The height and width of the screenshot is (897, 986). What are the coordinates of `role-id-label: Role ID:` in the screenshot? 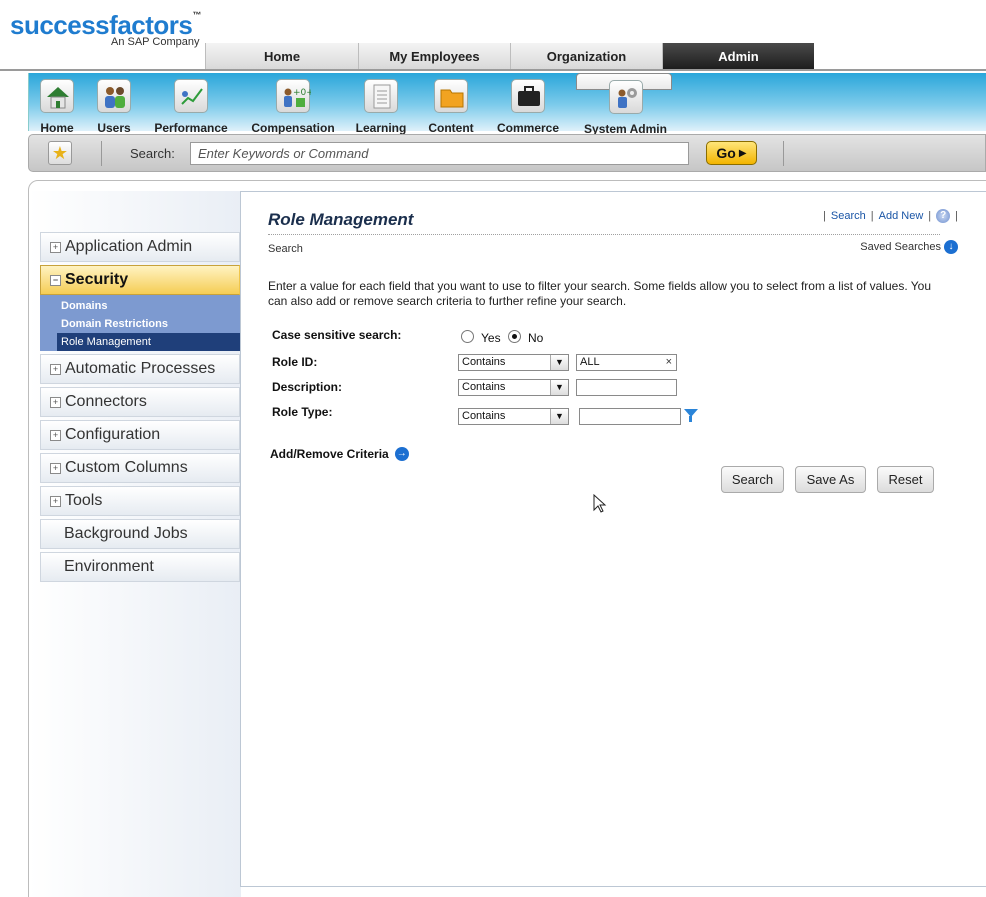 It's located at (295, 362).